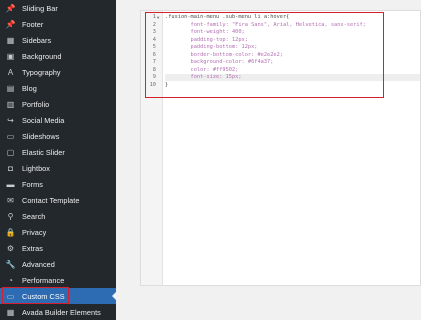 This screenshot has width=421, height=320. Describe the element at coordinates (40, 8) in the screenshot. I see `sidebar-item-label: Sliding Bar` at that location.